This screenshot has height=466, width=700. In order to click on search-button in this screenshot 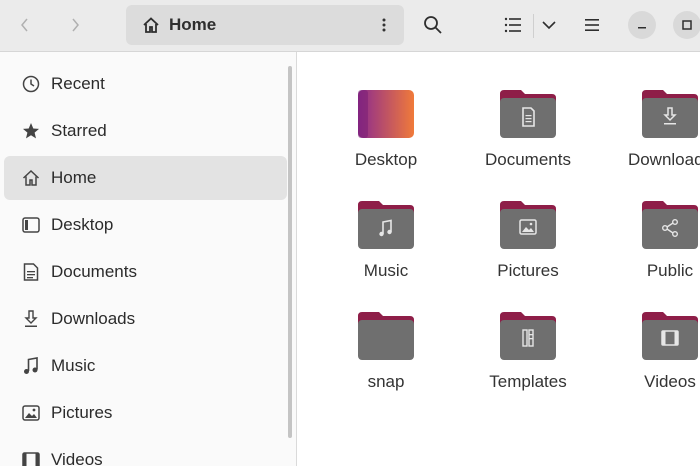, I will do `click(433, 25)`.